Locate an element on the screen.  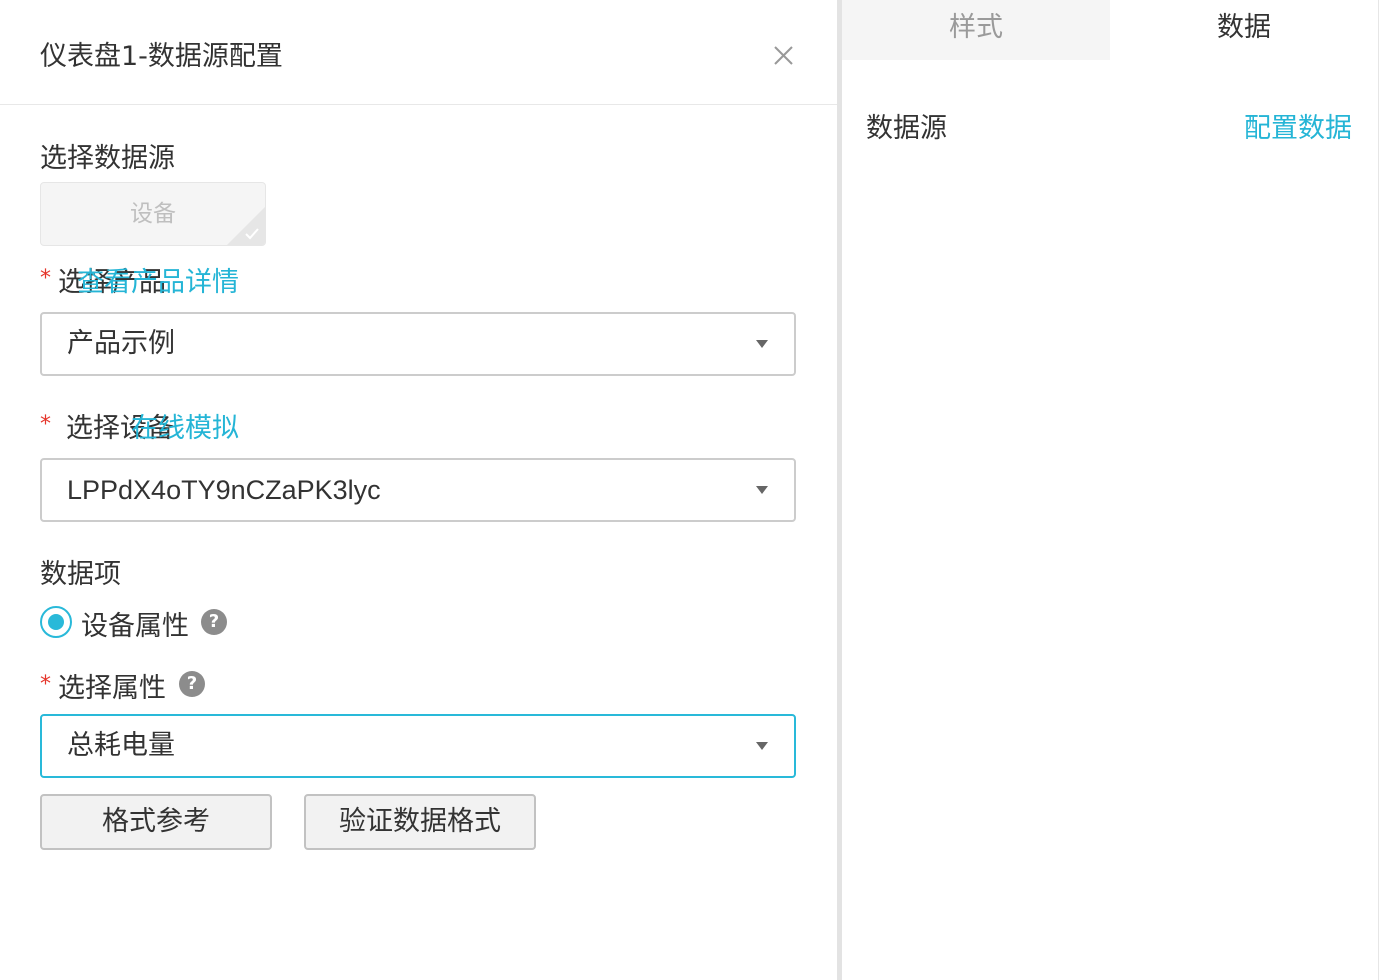
format-reference-button: 格式参考 is located at coordinates (156, 822).